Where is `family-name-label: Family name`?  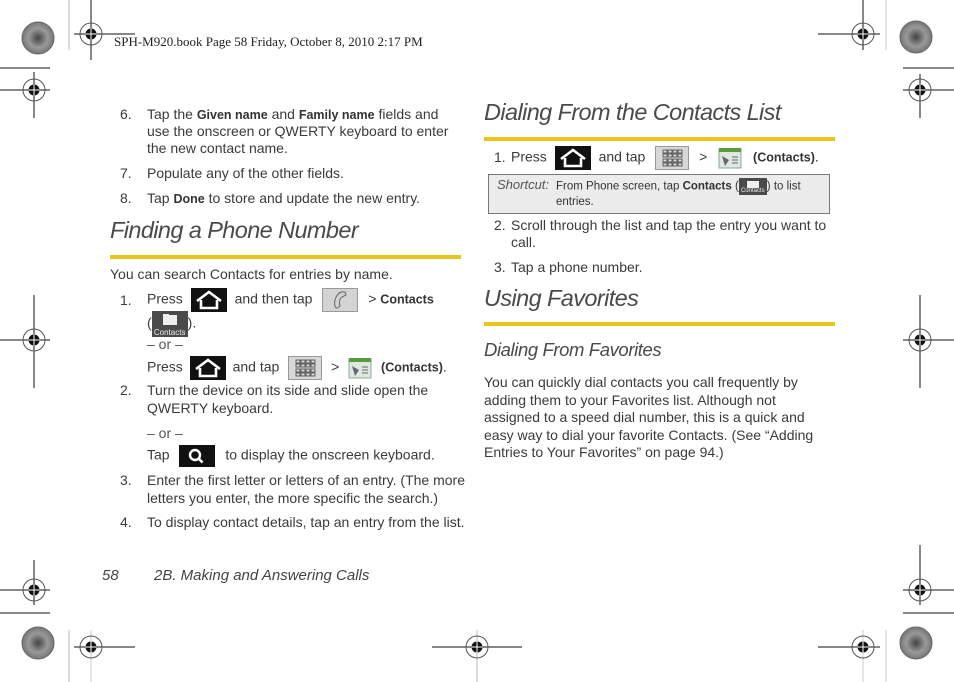 family-name-label: Family name is located at coordinates (336, 115).